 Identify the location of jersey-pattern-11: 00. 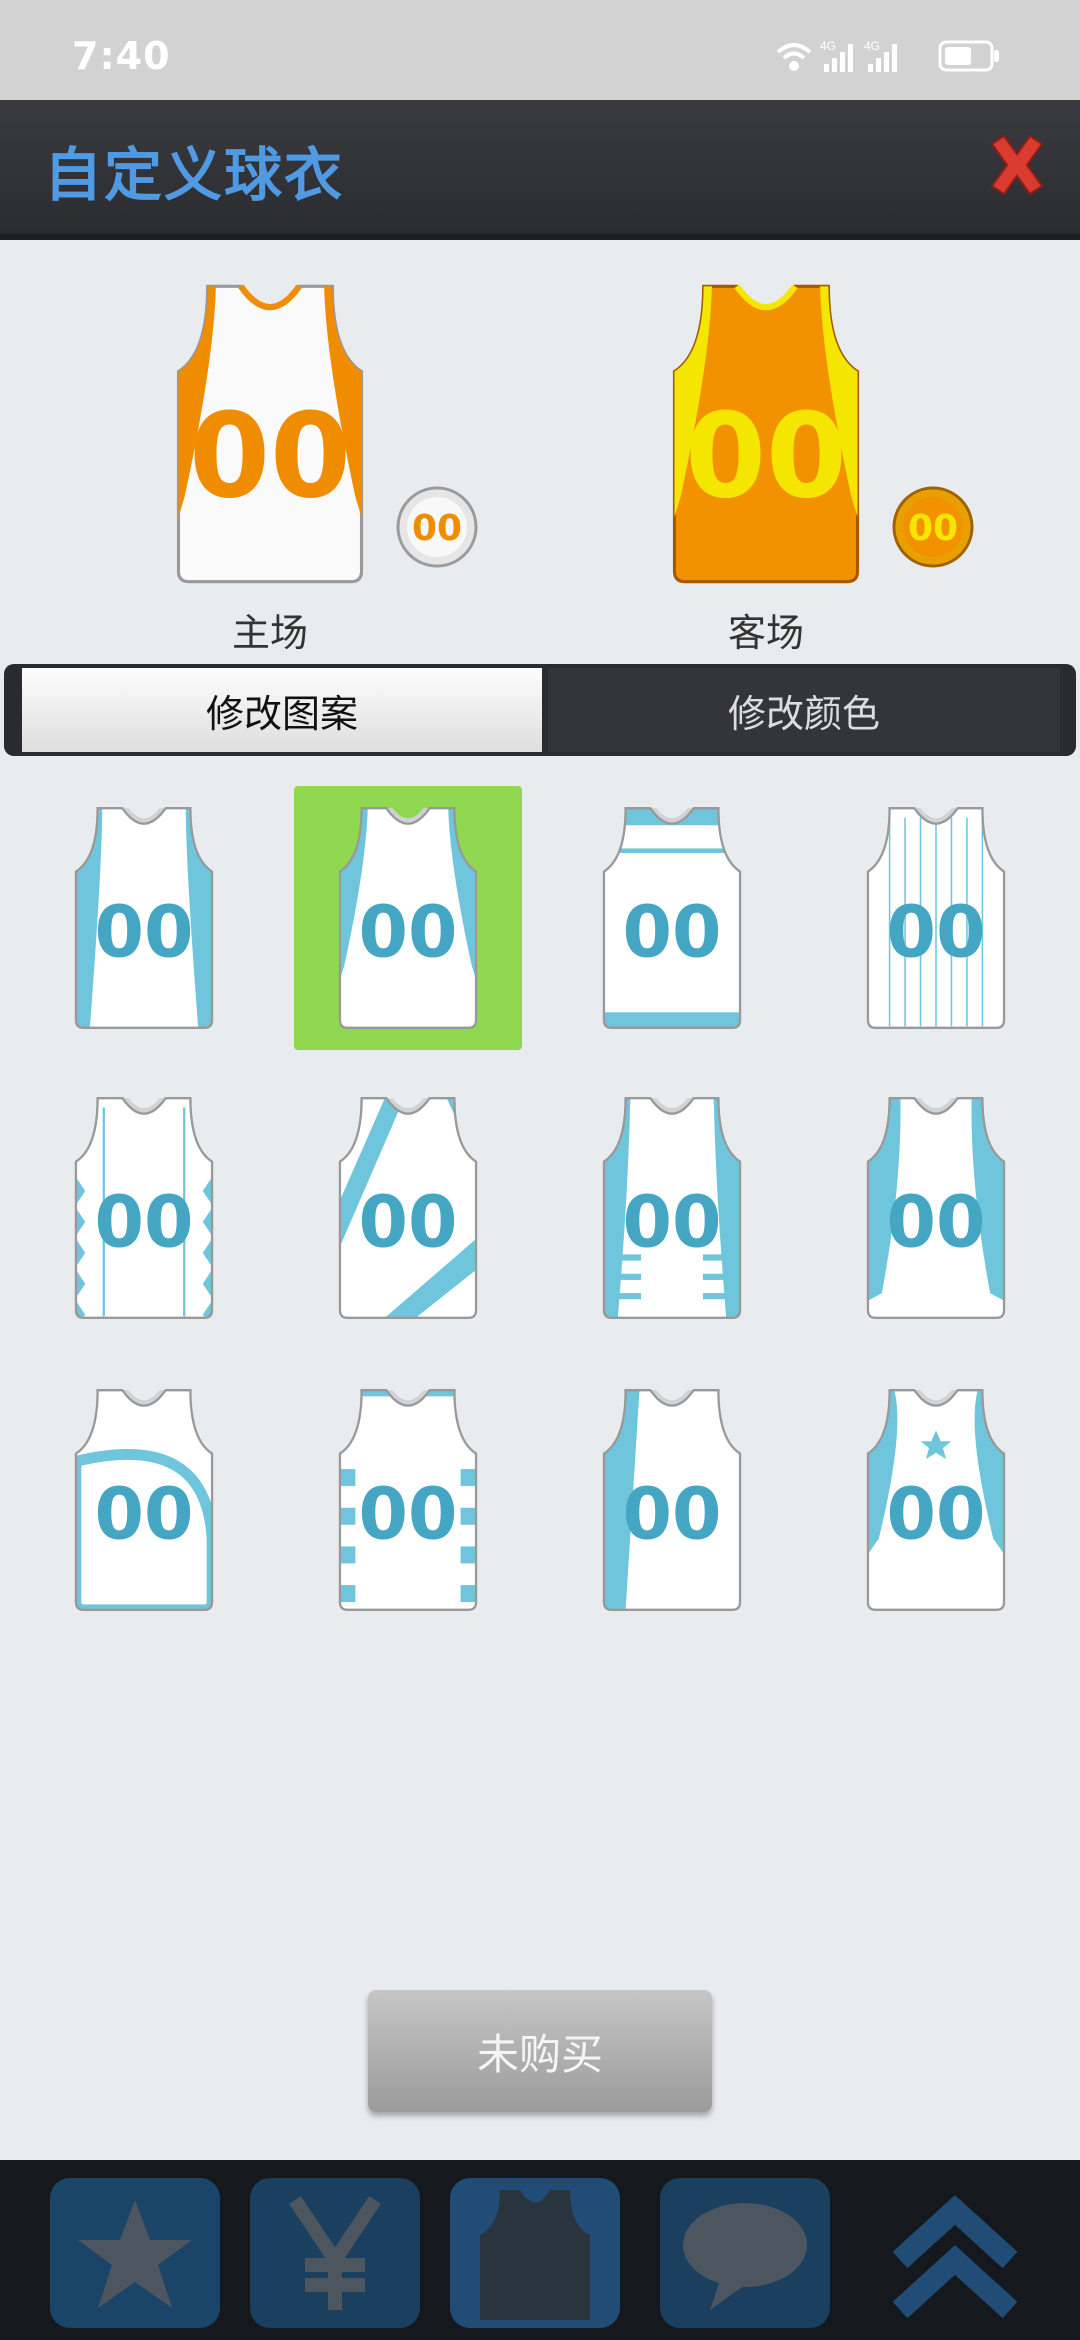
(672, 1500).